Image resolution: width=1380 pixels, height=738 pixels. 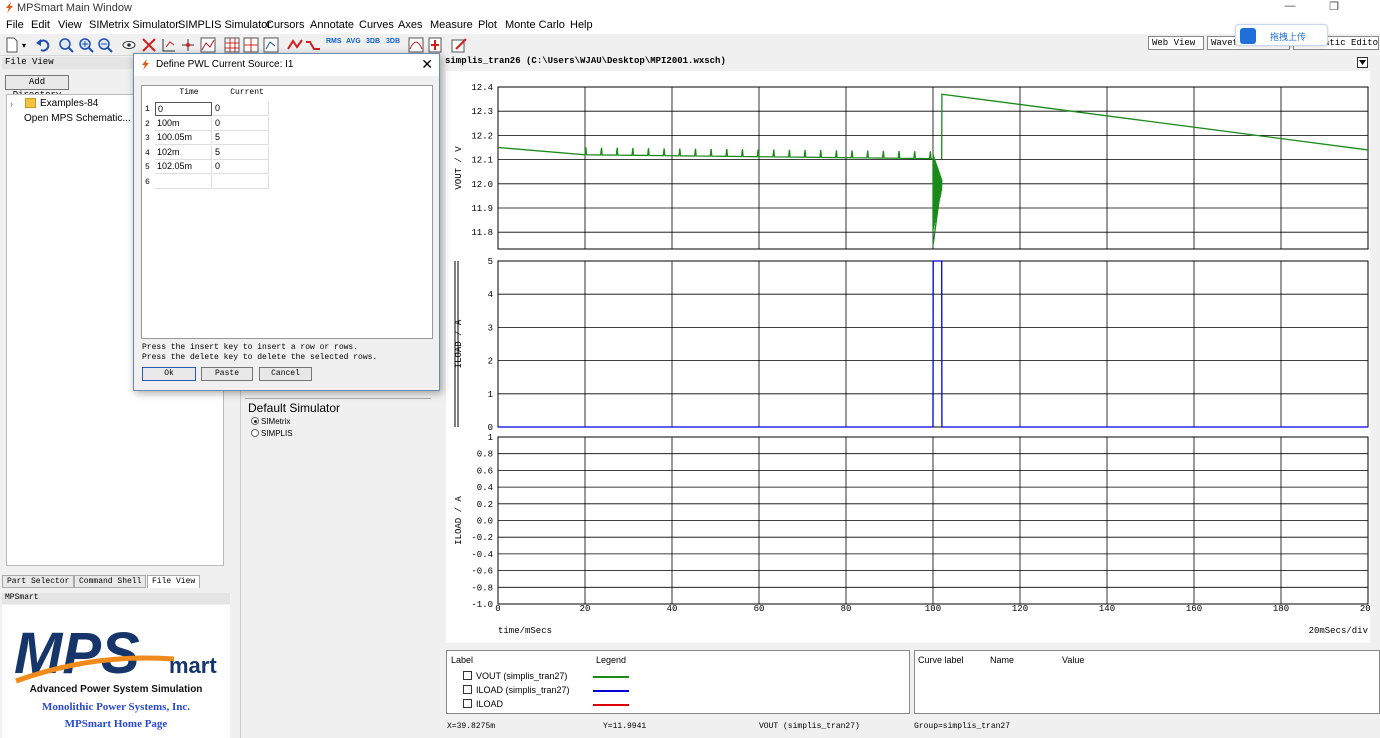 I want to click on menu-help: Help, so click(x=581, y=25).